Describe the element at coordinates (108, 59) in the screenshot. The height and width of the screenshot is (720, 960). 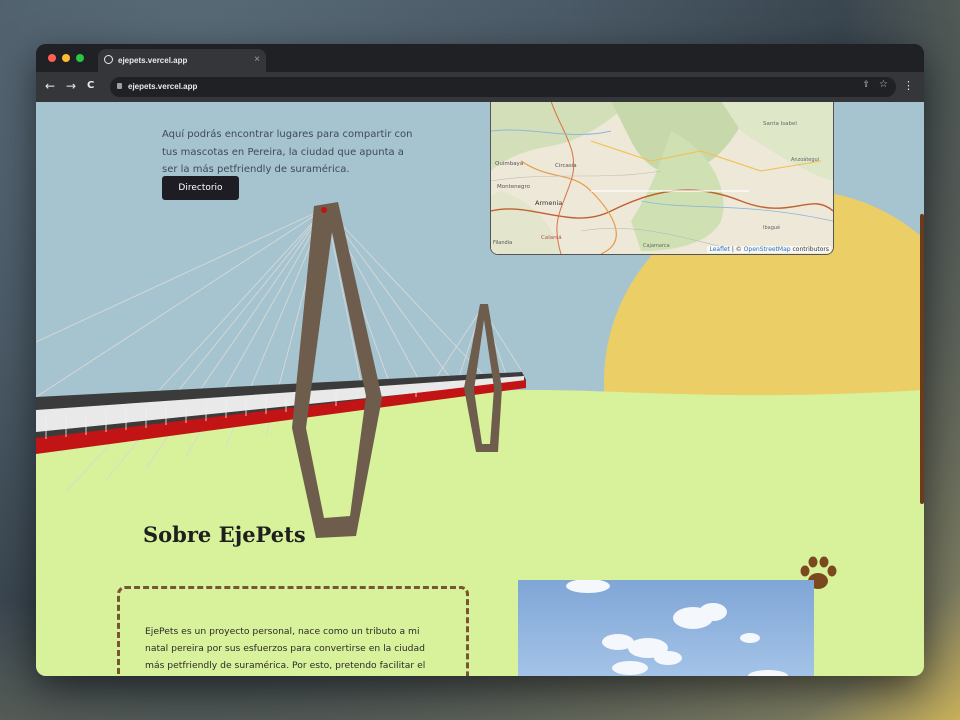
I see `site-favicon-icon` at that location.